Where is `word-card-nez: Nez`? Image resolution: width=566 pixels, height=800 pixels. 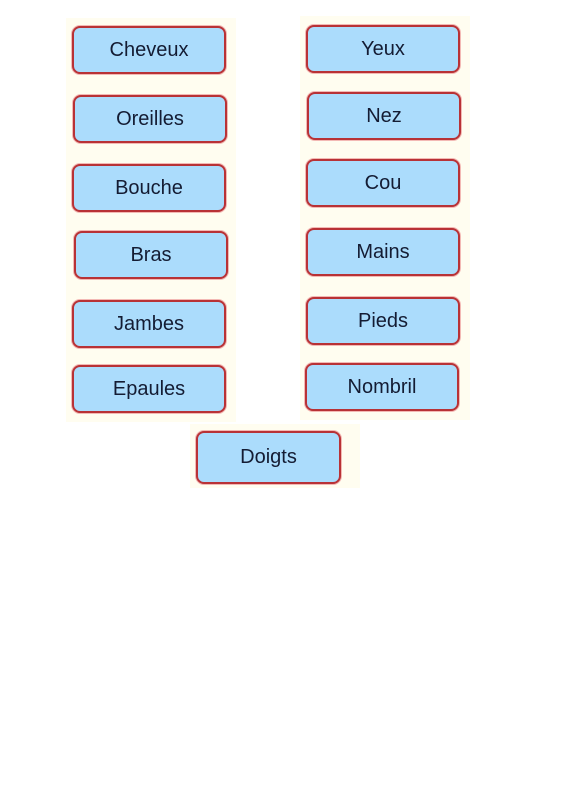 word-card-nez: Nez is located at coordinates (384, 116).